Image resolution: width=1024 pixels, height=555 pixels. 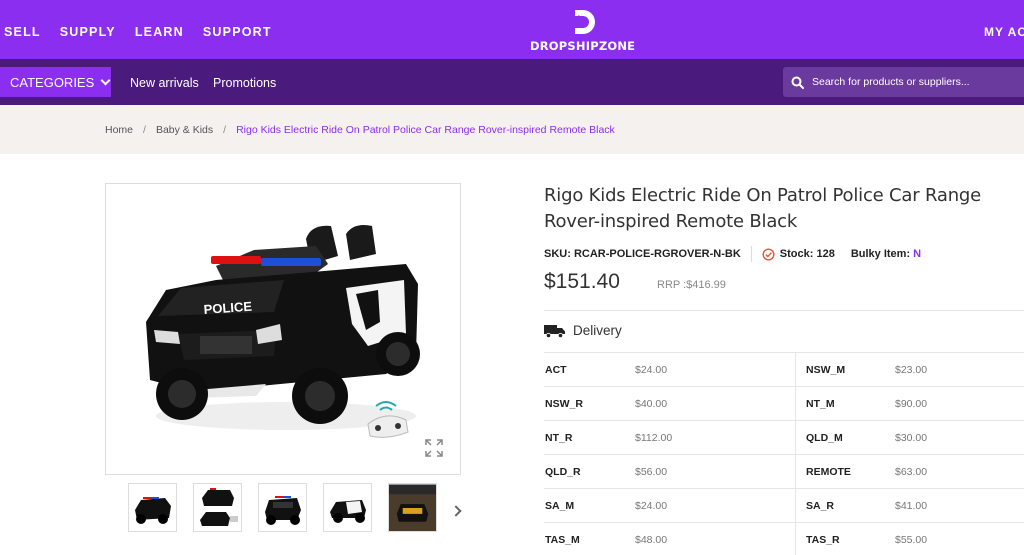 I want to click on region-price: $48.00, so click(x=651, y=540).